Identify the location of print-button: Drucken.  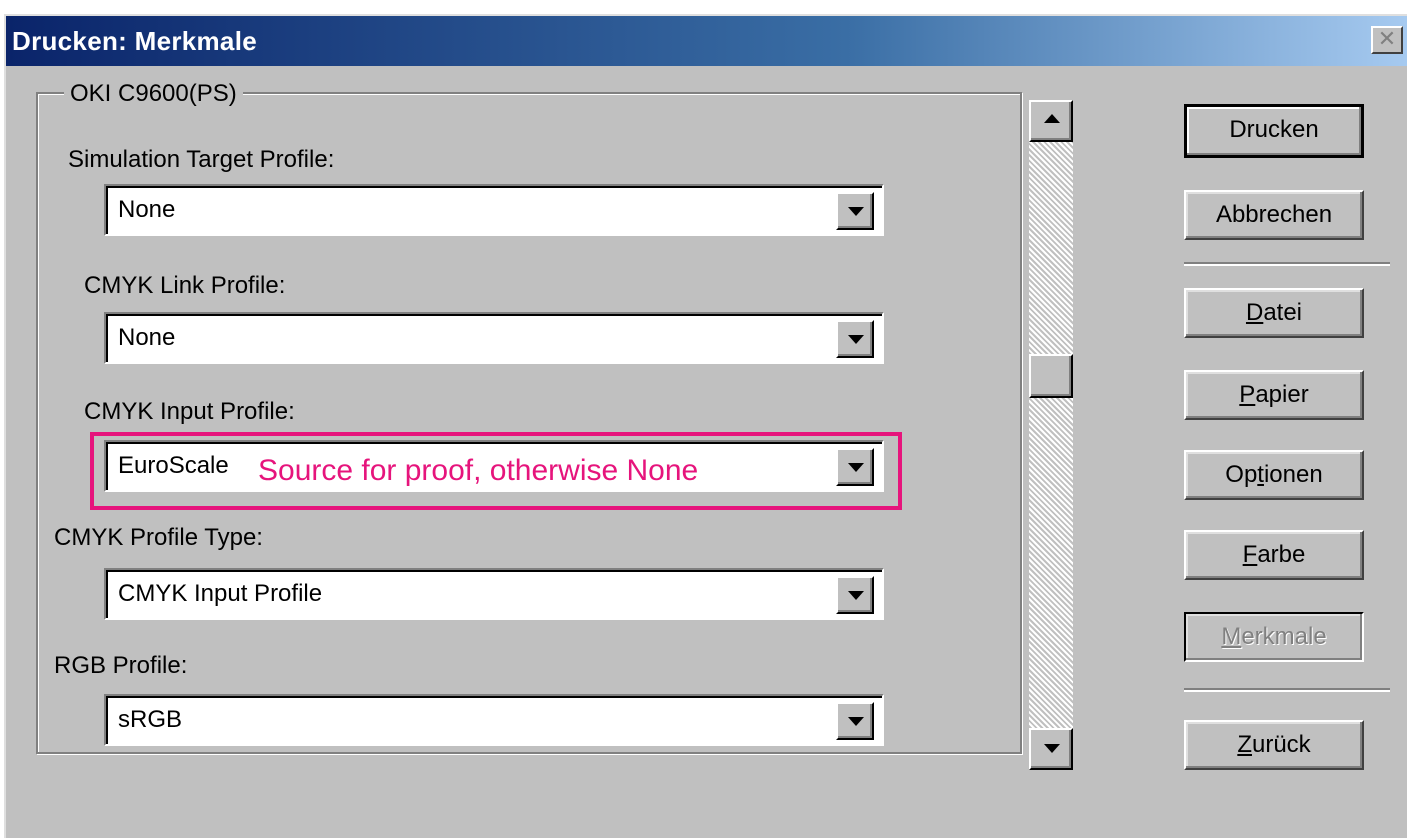
(1274, 131).